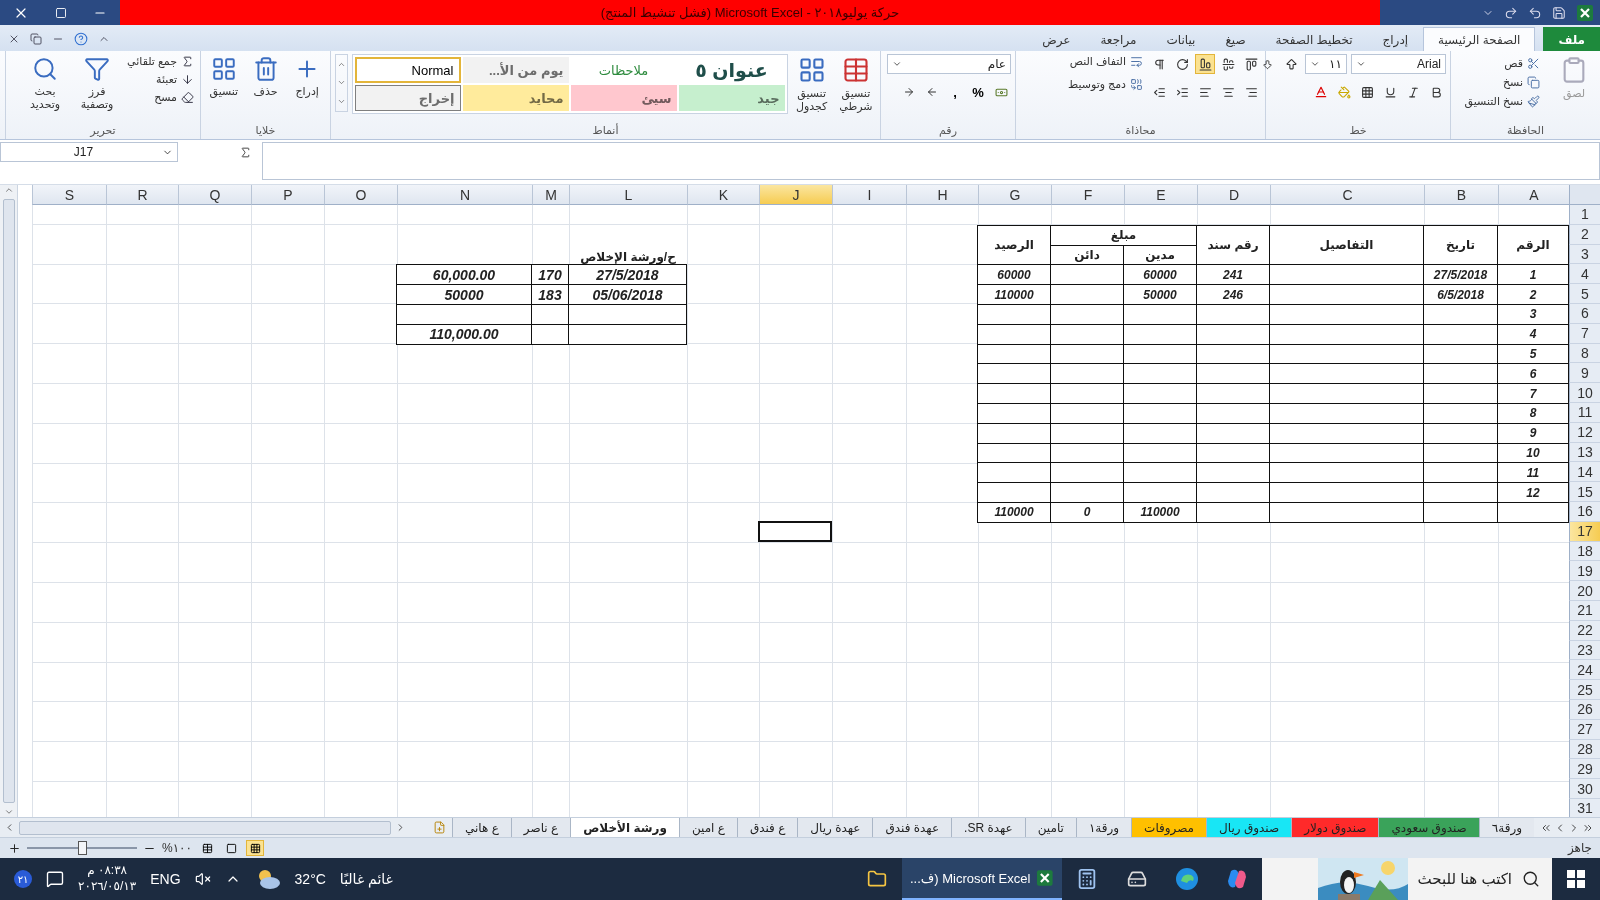 This screenshot has height=900, width=1600. What do you see at coordinates (464, 195) in the screenshot?
I see `column-header: N` at bounding box center [464, 195].